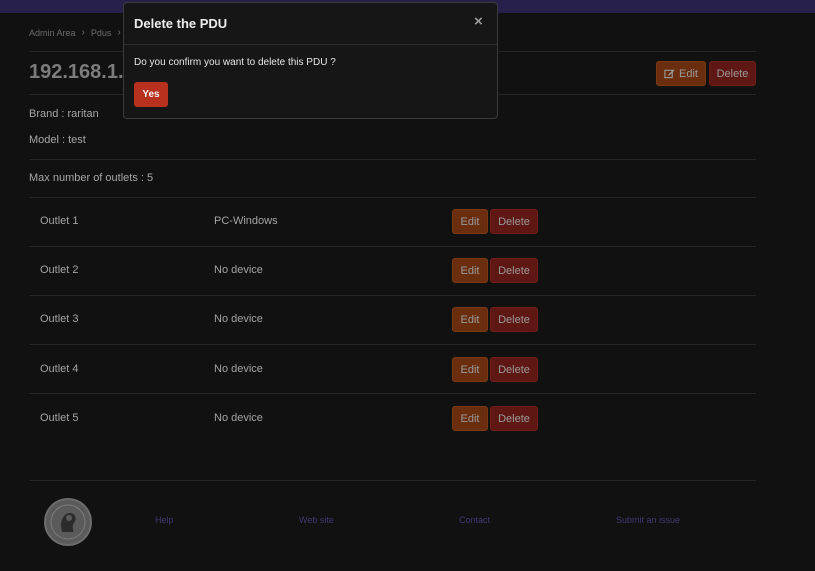 The height and width of the screenshot is (571, 815). Describe the element at coordinates (59, 369) in the screenshot. I see `outlet-name: Outlet 4` at that location.